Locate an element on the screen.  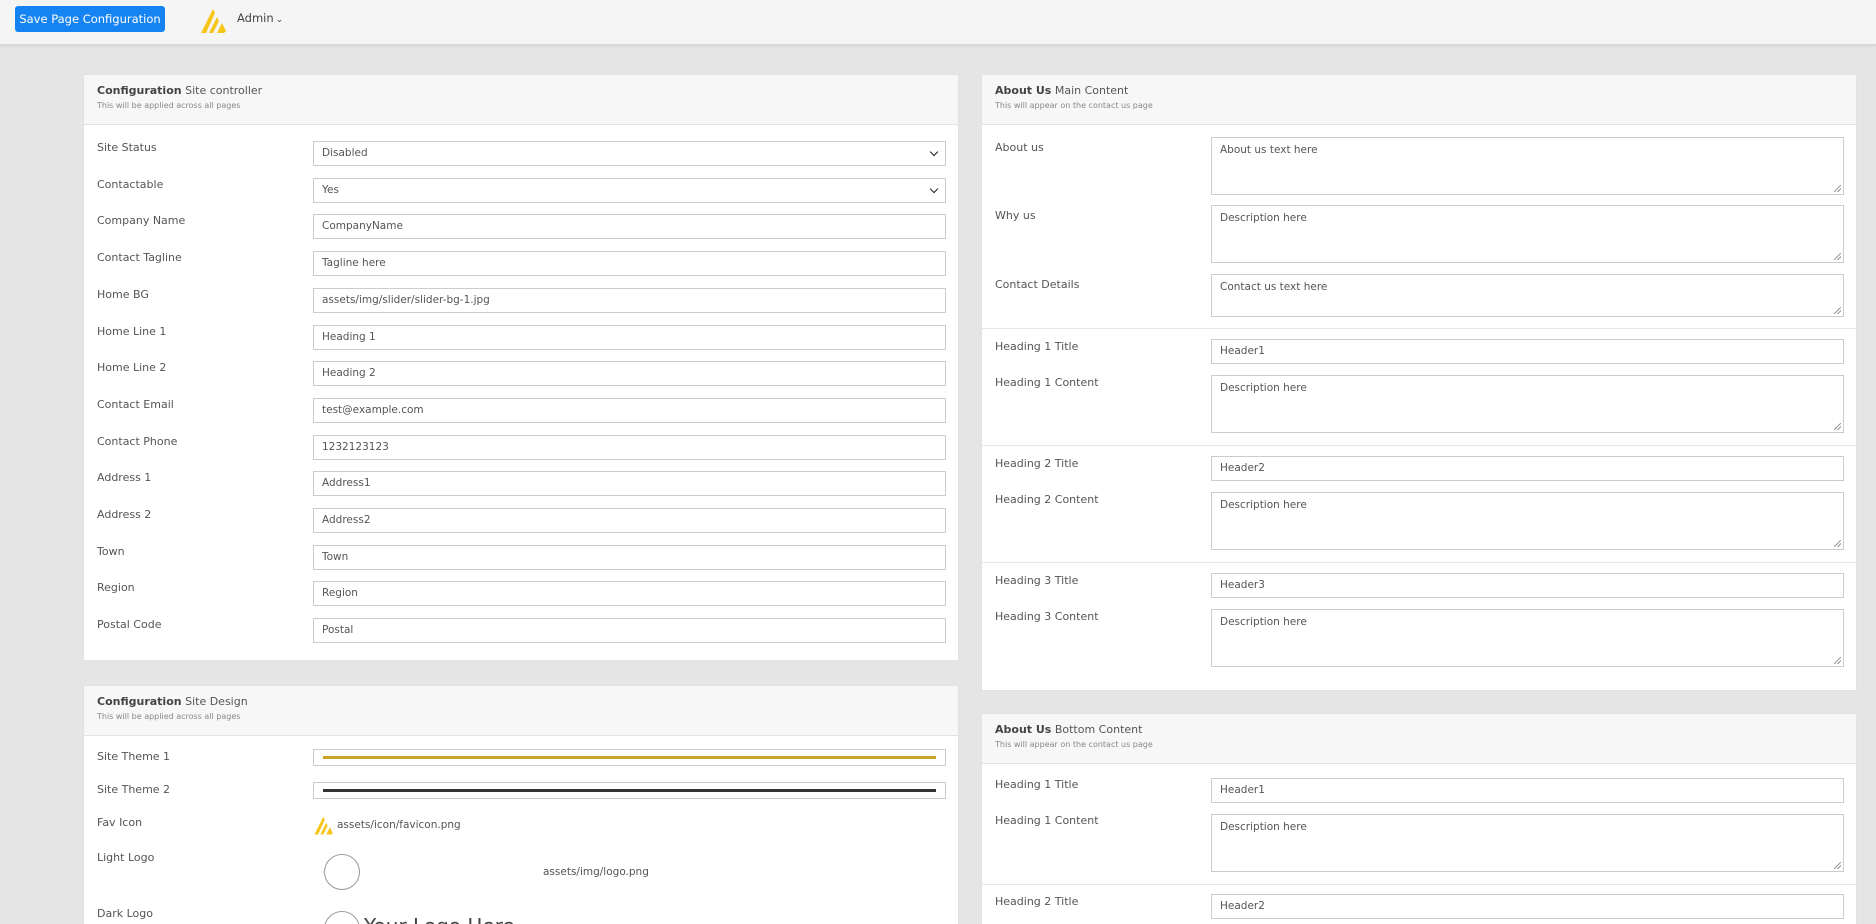
contactable-select: Yes is located at coordinates (629, 190).